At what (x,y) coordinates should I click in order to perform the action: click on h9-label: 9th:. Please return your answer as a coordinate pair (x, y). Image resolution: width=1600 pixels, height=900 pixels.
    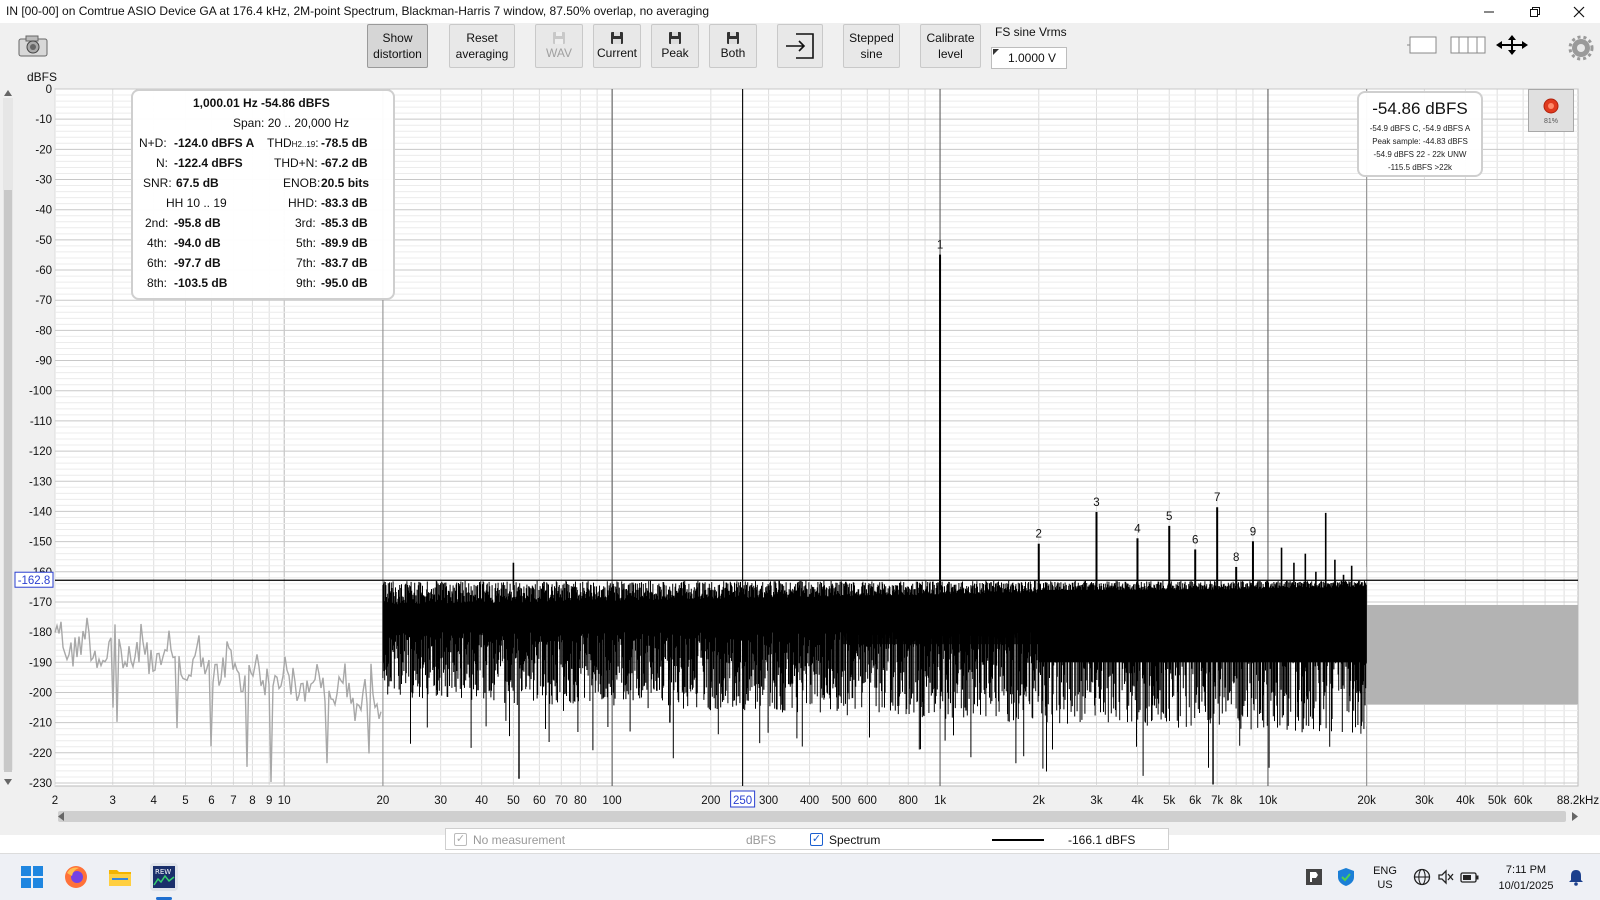
    Looking at the image, I should click on (306, 283).